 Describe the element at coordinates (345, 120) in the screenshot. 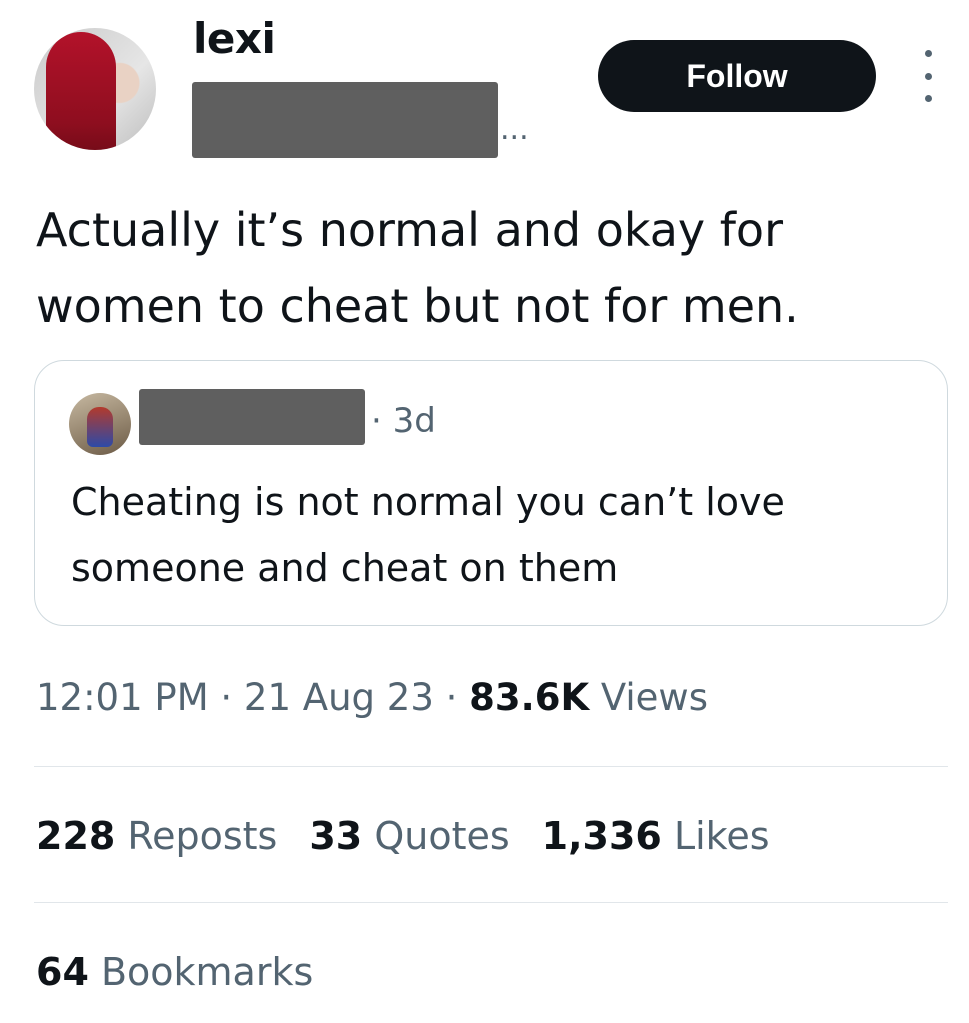

I see `redacted-handle` at that location.